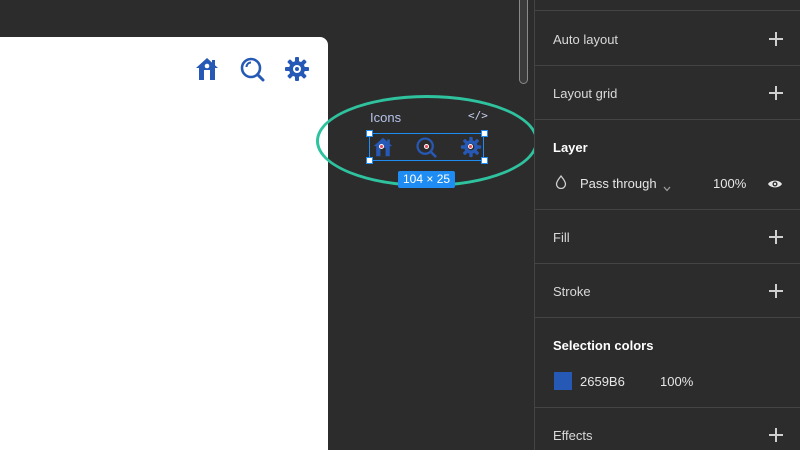  What do you see at coordinates (478, 115) in the screenshot?
I see `code-icon: </>` at bounding box center [478, 115].